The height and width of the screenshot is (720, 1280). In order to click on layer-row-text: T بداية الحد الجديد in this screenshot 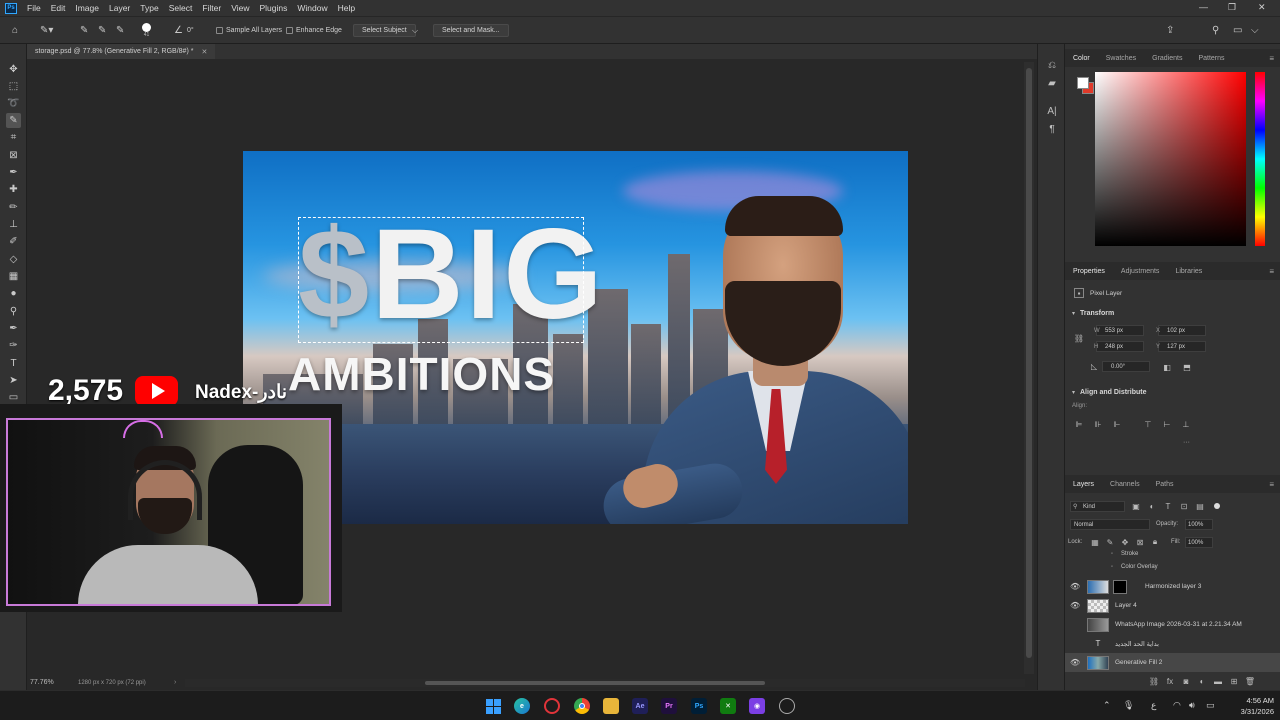, I will do `click(1172, 643)`.